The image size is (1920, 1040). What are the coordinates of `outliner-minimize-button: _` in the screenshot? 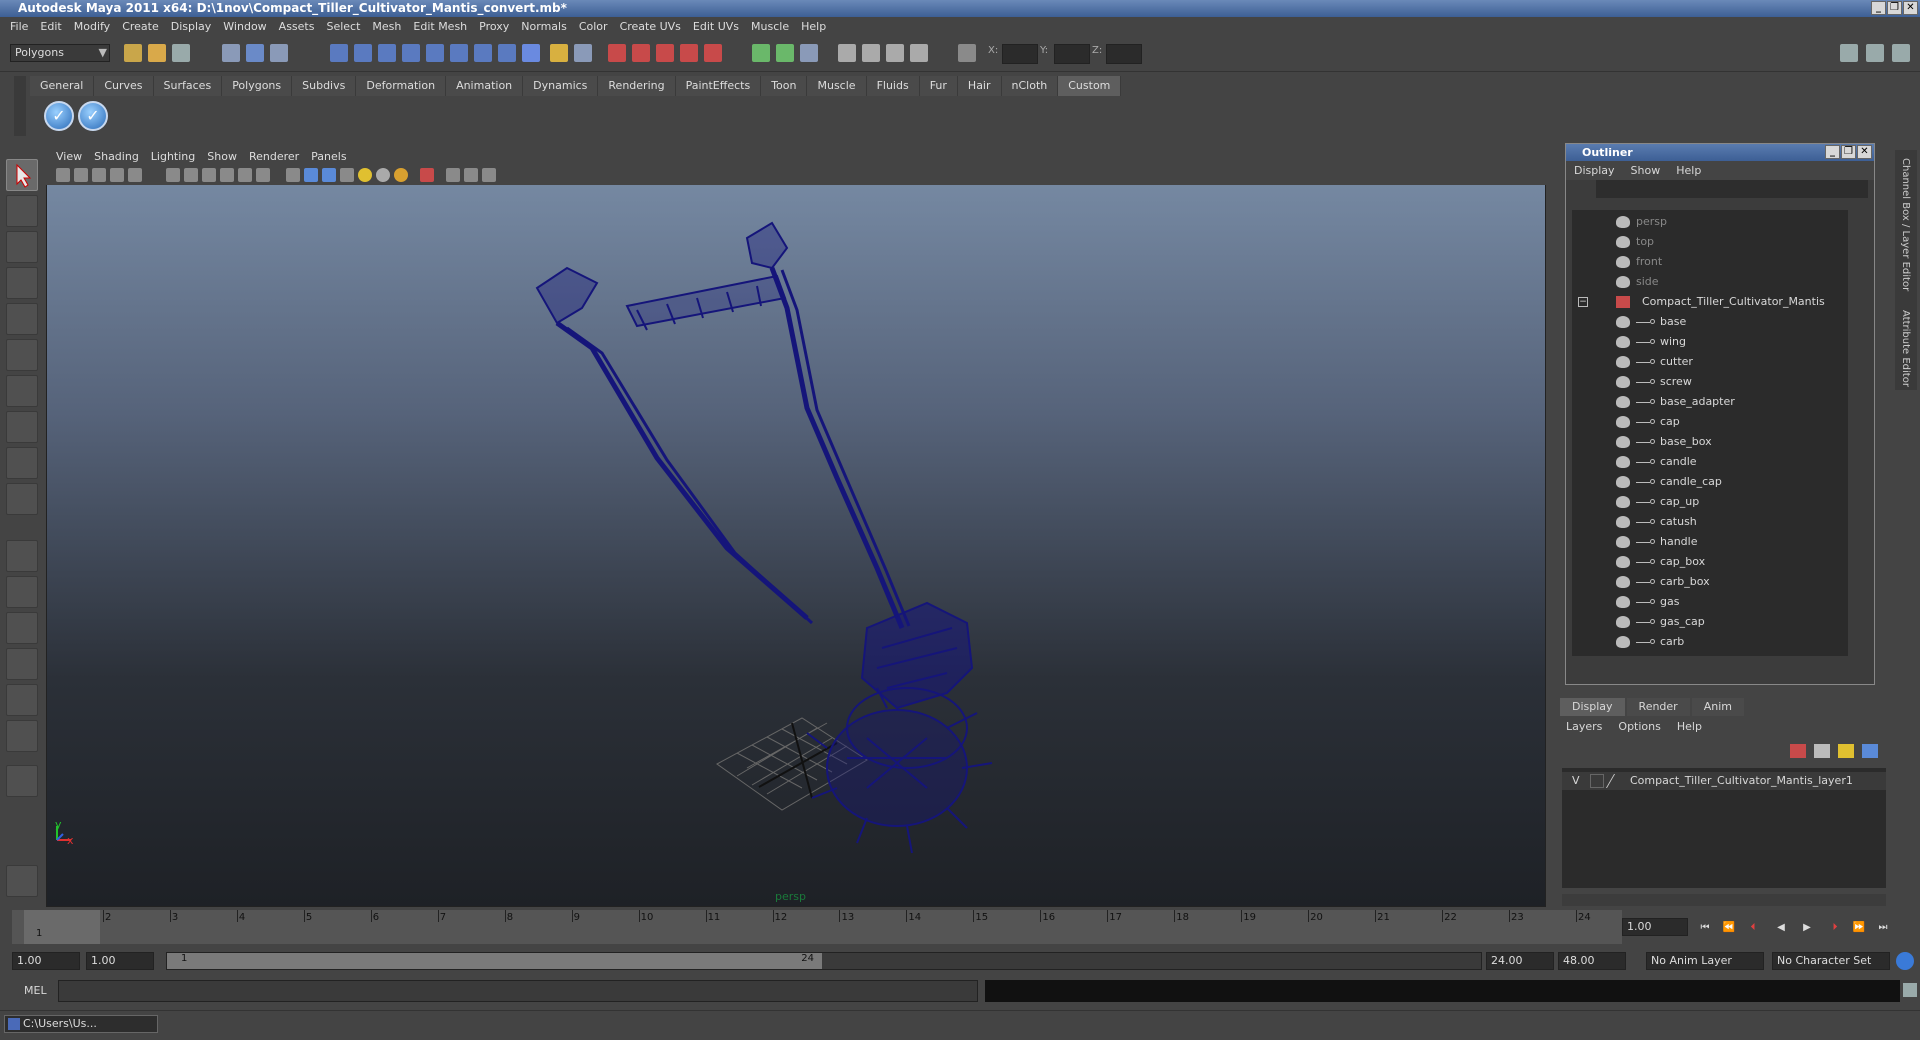 It's located at (1832, 152).